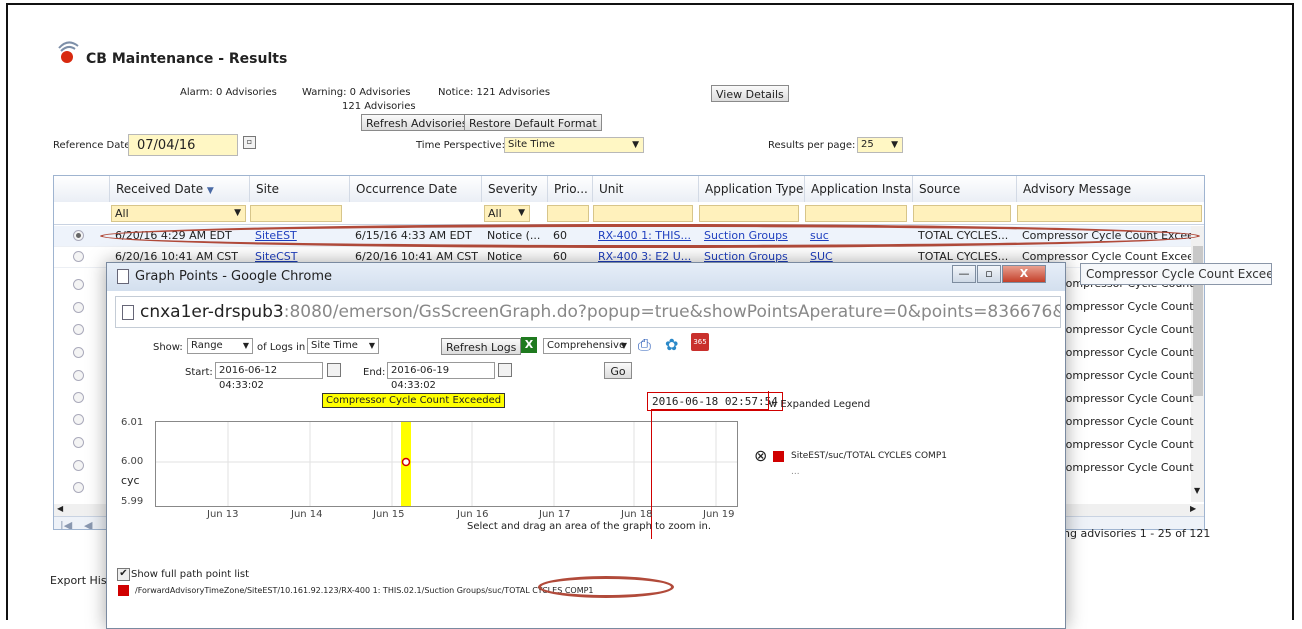 This screenshot has height=629, width=1302. What do you see at coordinates (555, 514) in the screenshot?
I see `x-tick-label: Jun 17` at bounding box center [555, 514].